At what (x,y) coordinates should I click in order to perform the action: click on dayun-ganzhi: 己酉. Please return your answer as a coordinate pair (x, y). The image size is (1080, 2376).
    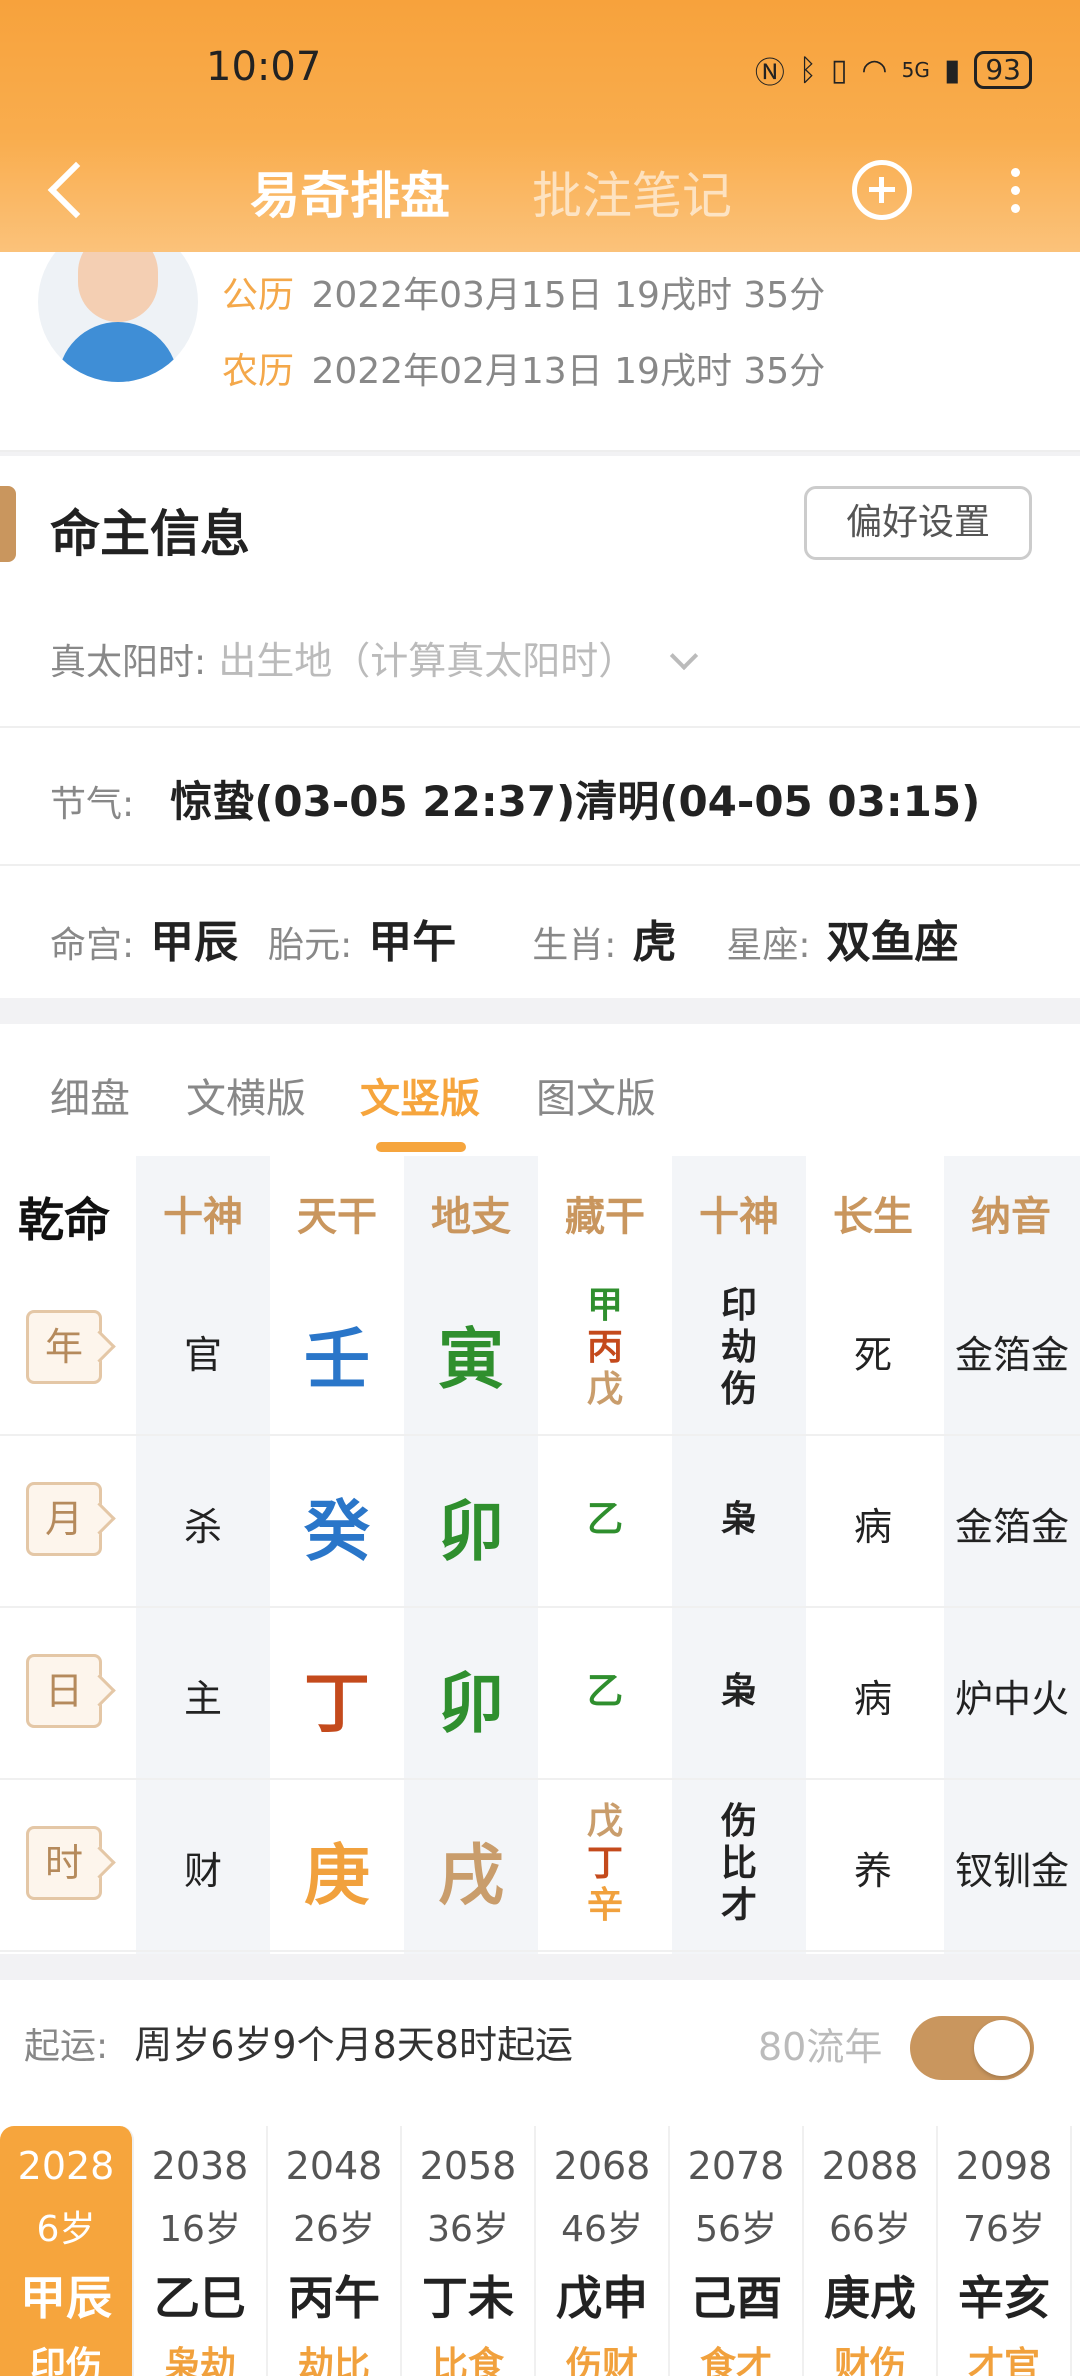
    Looking at the image, I should click on (736, 2298).